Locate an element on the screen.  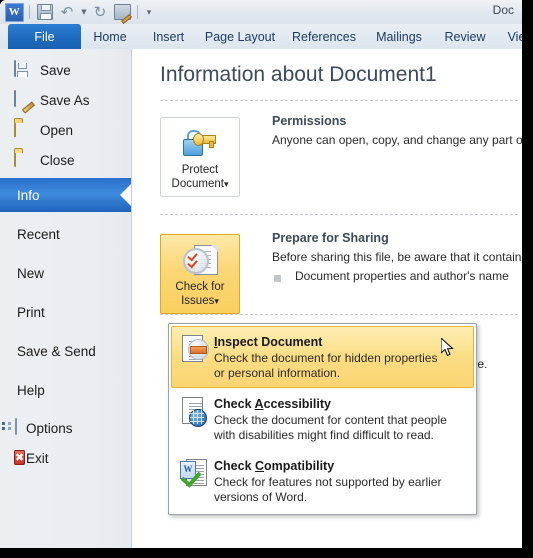
sidebar-item-save: Save is located at coordinates (65, 70).